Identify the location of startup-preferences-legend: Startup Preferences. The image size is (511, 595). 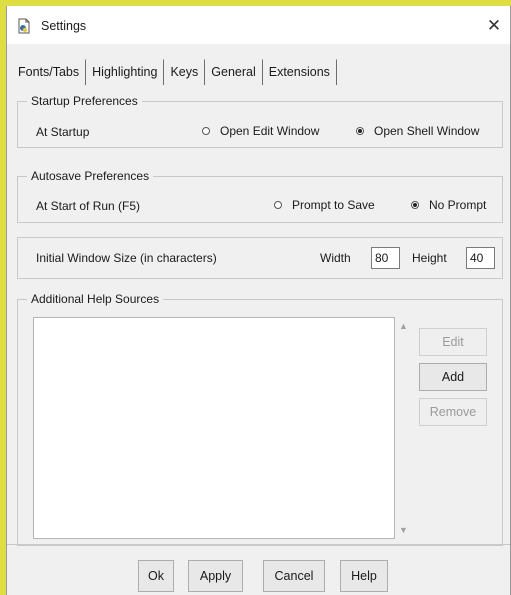
(84, 101).